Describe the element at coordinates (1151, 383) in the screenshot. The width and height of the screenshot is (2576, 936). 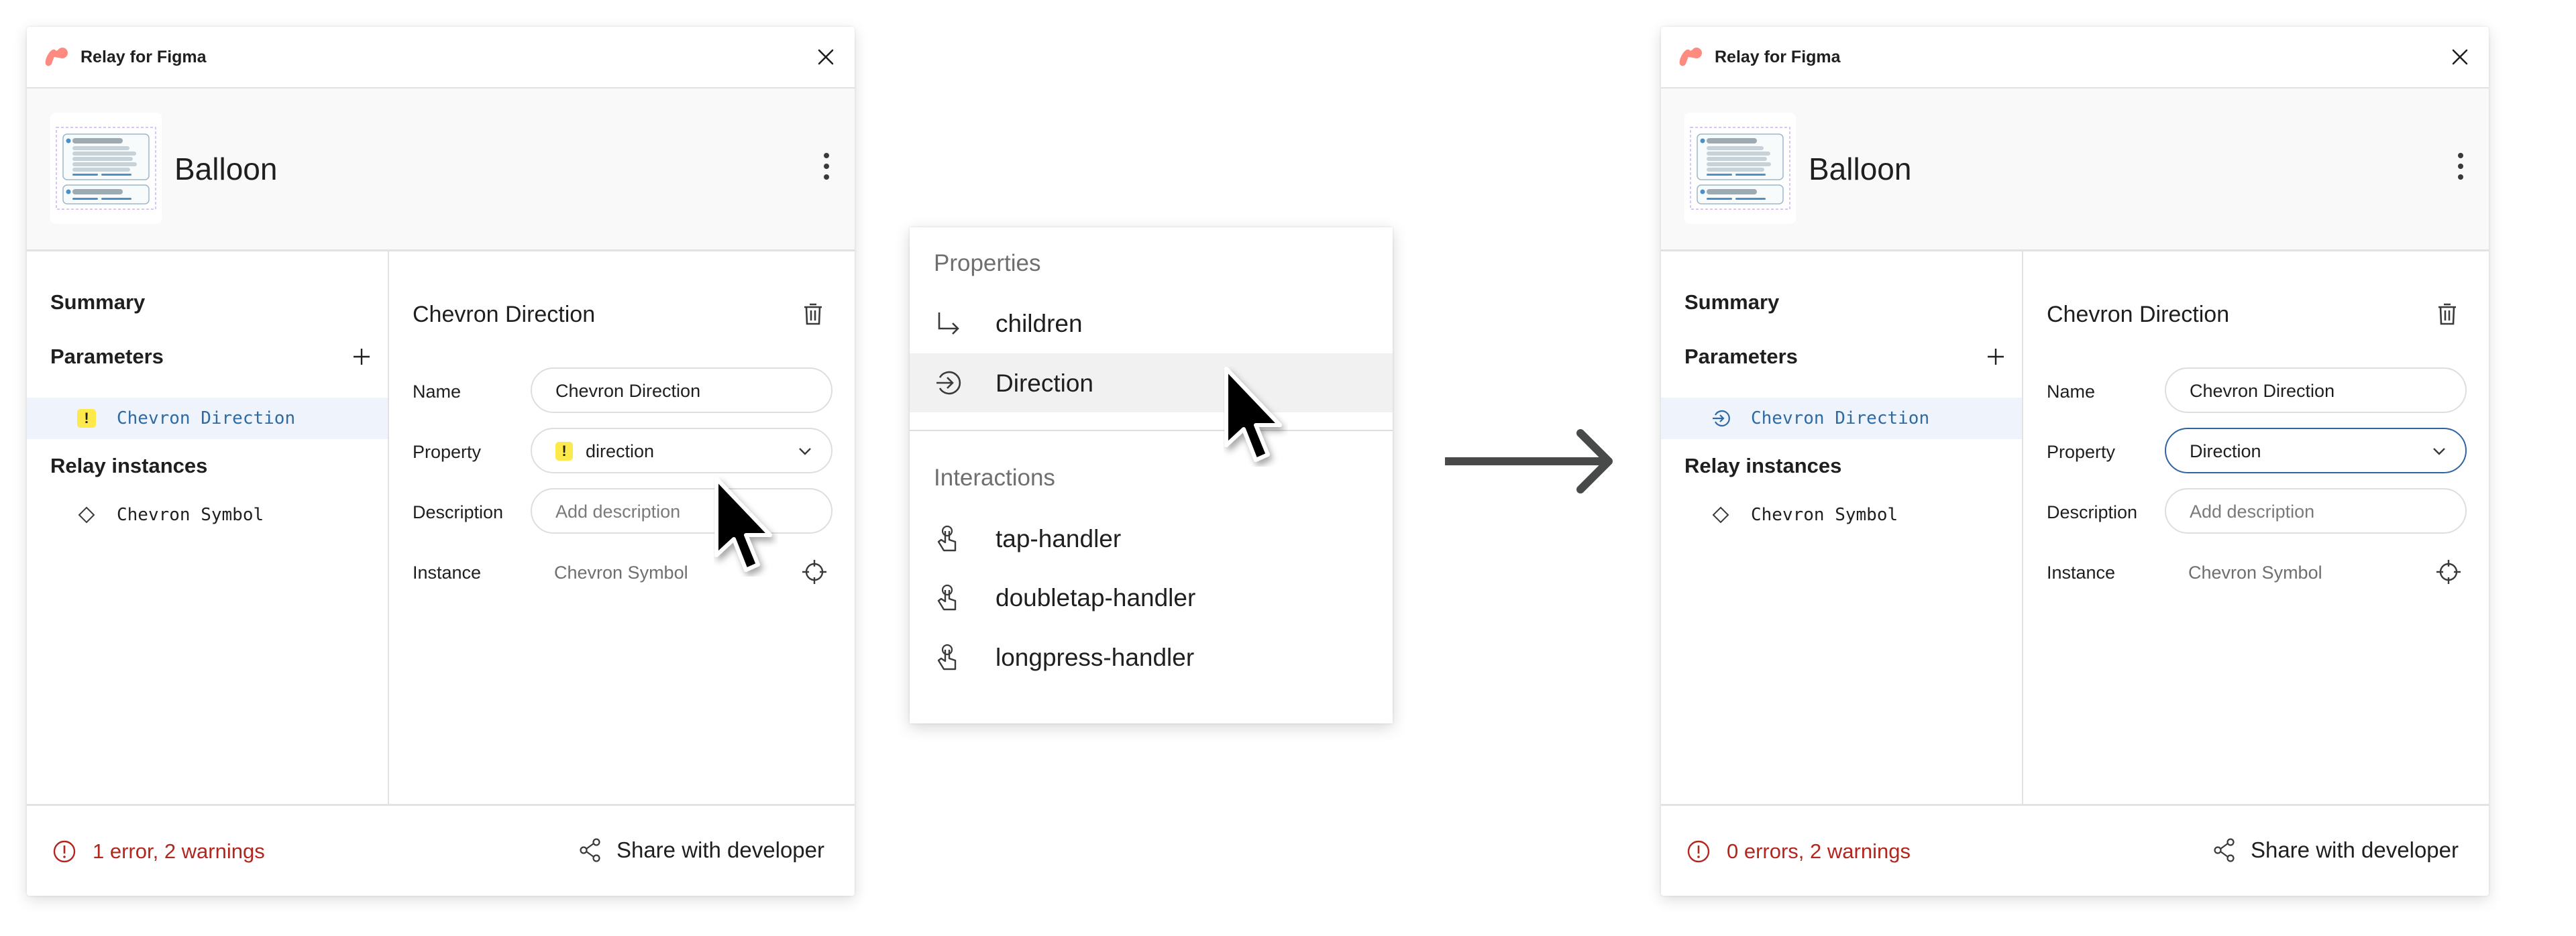
I see `menu-item-direction: Direction` at that location.